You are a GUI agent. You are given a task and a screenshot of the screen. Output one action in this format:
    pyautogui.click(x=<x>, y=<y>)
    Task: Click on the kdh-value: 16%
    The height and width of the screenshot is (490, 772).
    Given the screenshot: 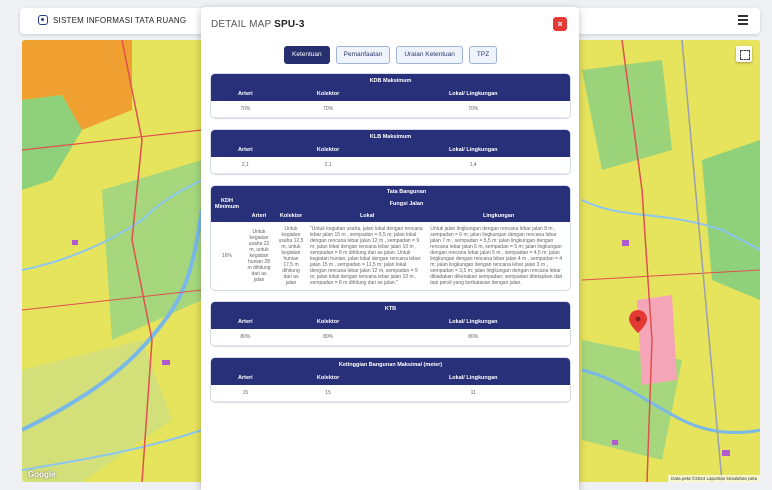 What is the action you would take?
    pyautogui.click(x=226, y=256)
    